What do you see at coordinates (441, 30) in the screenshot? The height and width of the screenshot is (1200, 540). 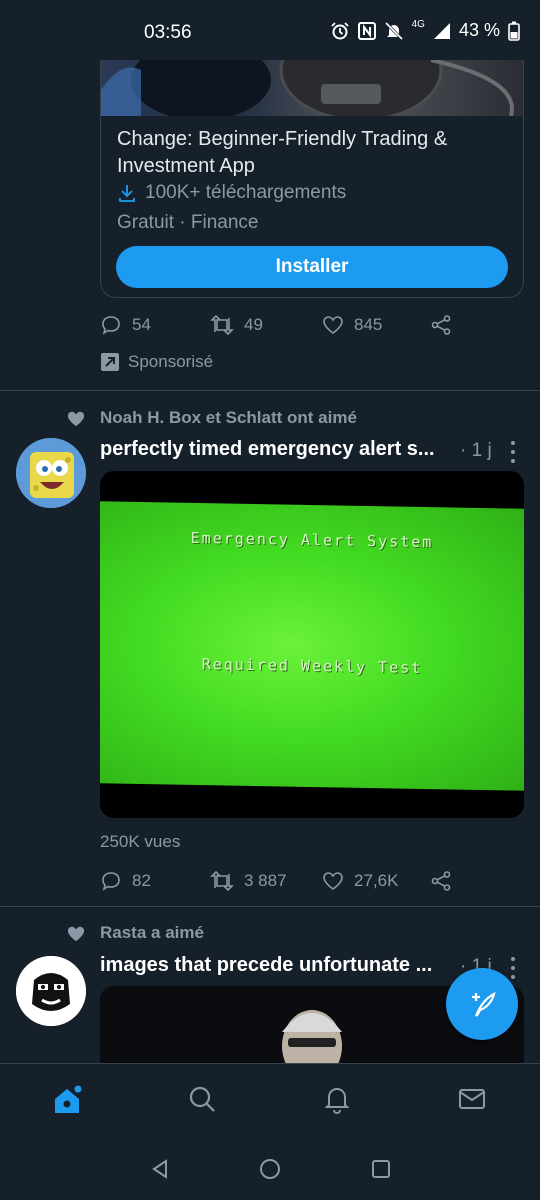 I see `signal-icon` at bounding box center [441, 30].